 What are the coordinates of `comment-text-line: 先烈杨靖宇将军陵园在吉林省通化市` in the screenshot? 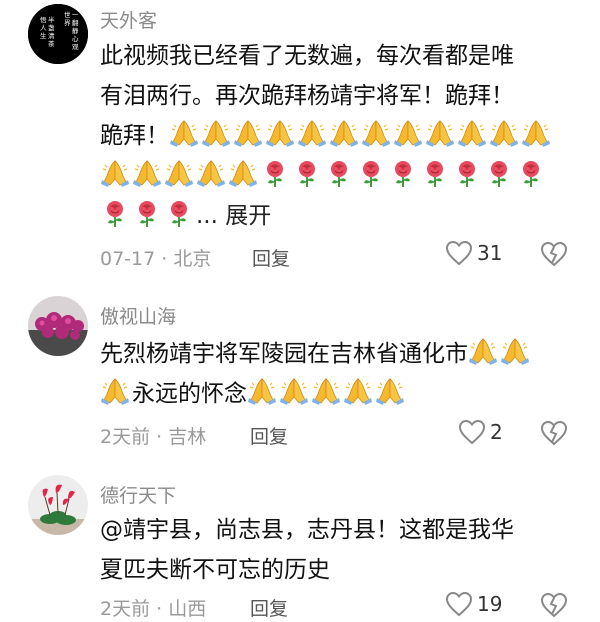 It's located at (335, 354).